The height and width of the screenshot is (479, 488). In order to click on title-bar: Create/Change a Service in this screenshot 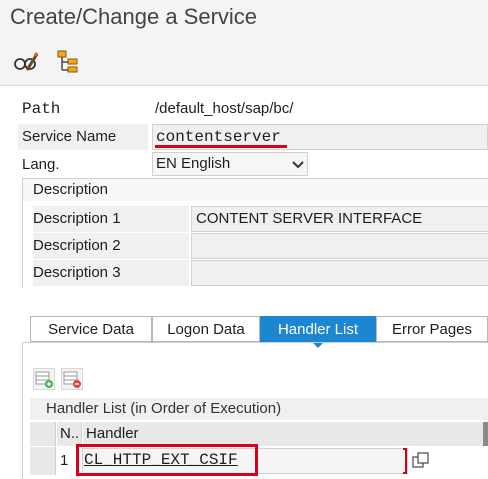, I will do `click(244, 19)`.